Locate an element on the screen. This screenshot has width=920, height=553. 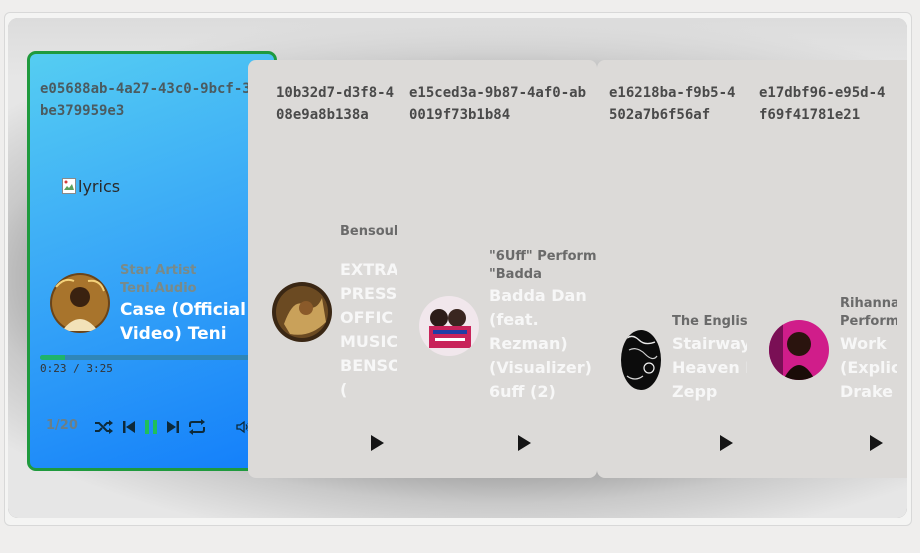
shuffle-button is located at coordinates (104, 427).